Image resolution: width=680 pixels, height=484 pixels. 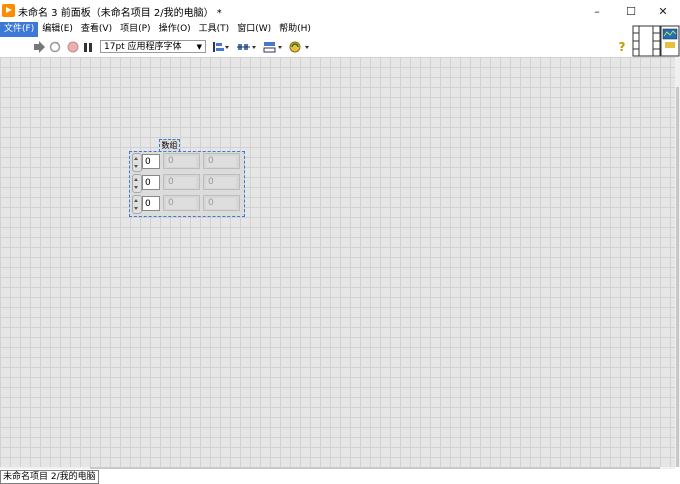 I want to click on title-bar: 未命名 3 前面板（未命名项目 2/我的电脑） * – ☐ ✕, so click(x=340, y=11).